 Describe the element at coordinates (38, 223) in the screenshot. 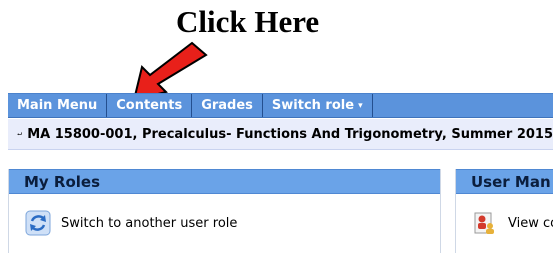

I see `refresh-icon` at that location.